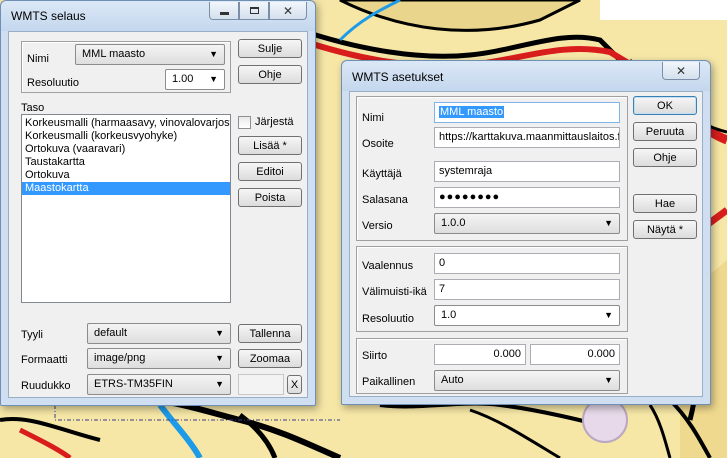 The image size is (727, 458). I want to click on nayta-button: Näytä *, so click(665, 229).